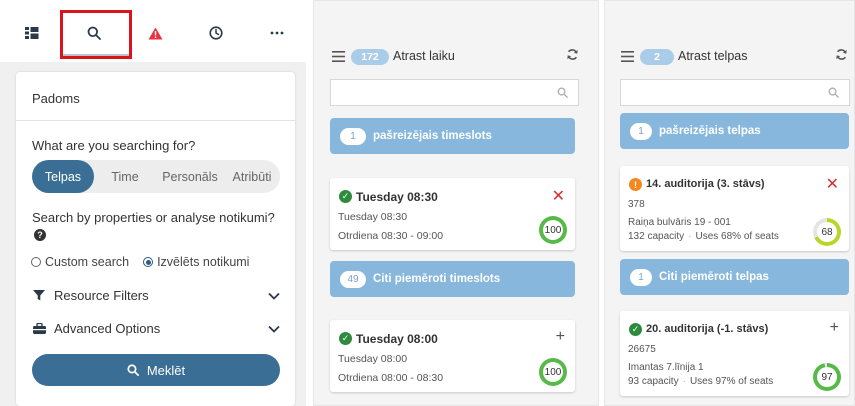  What do you see at coordinates (642, 349) in the screenshot?
I see `room-code: 26675` at bounding box center [642, 349].